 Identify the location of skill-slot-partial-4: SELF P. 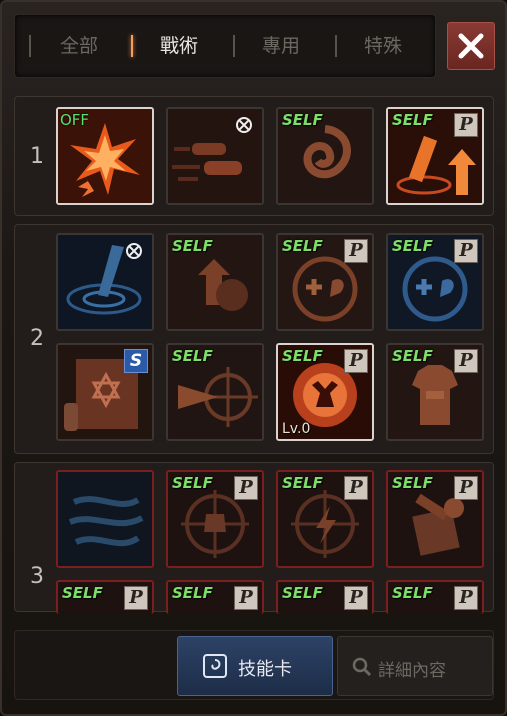
(435, 597).